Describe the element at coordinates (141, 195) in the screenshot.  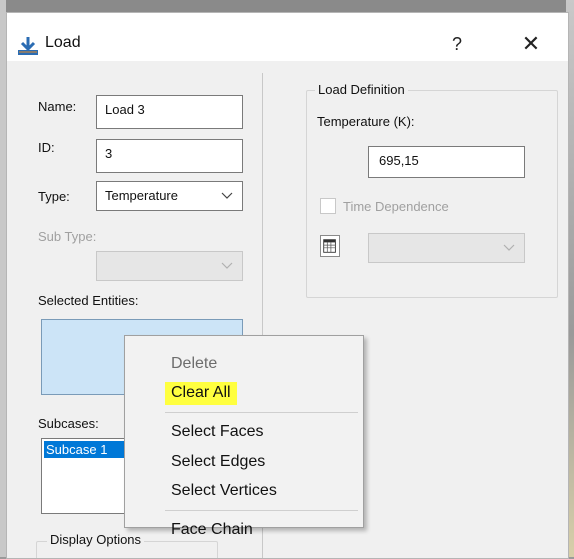
I see `type-value: Temperature` at that location.